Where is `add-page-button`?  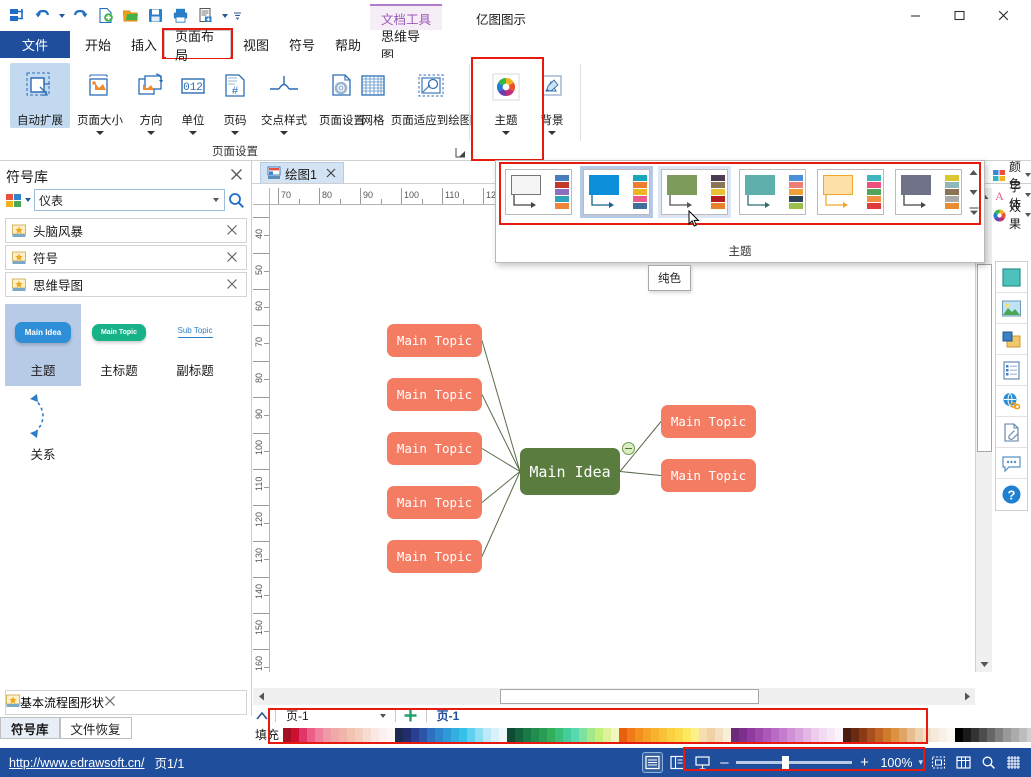
add-page-button is located at coordinates (411, 715).